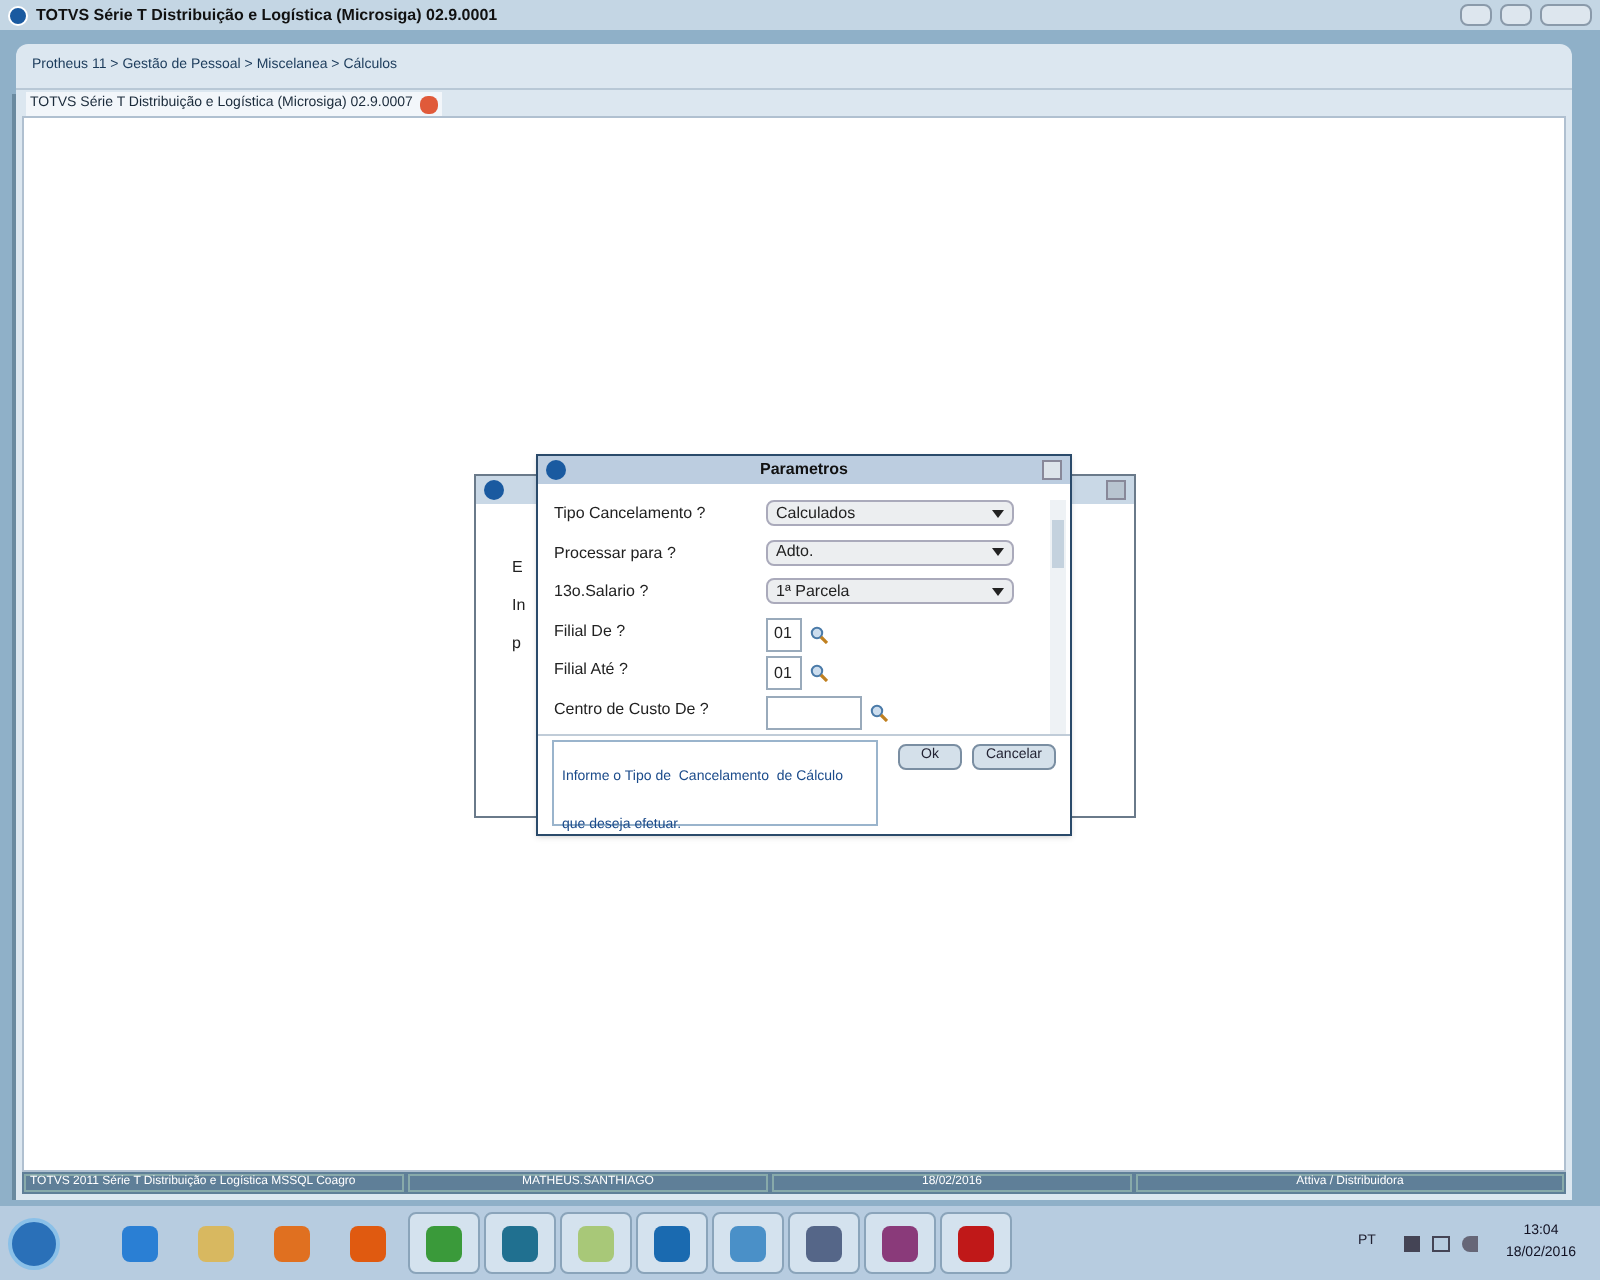  What do you see at coordinates (14, 647) in the screenshot?
I see `side-handle` at bounding box center [14, 647].